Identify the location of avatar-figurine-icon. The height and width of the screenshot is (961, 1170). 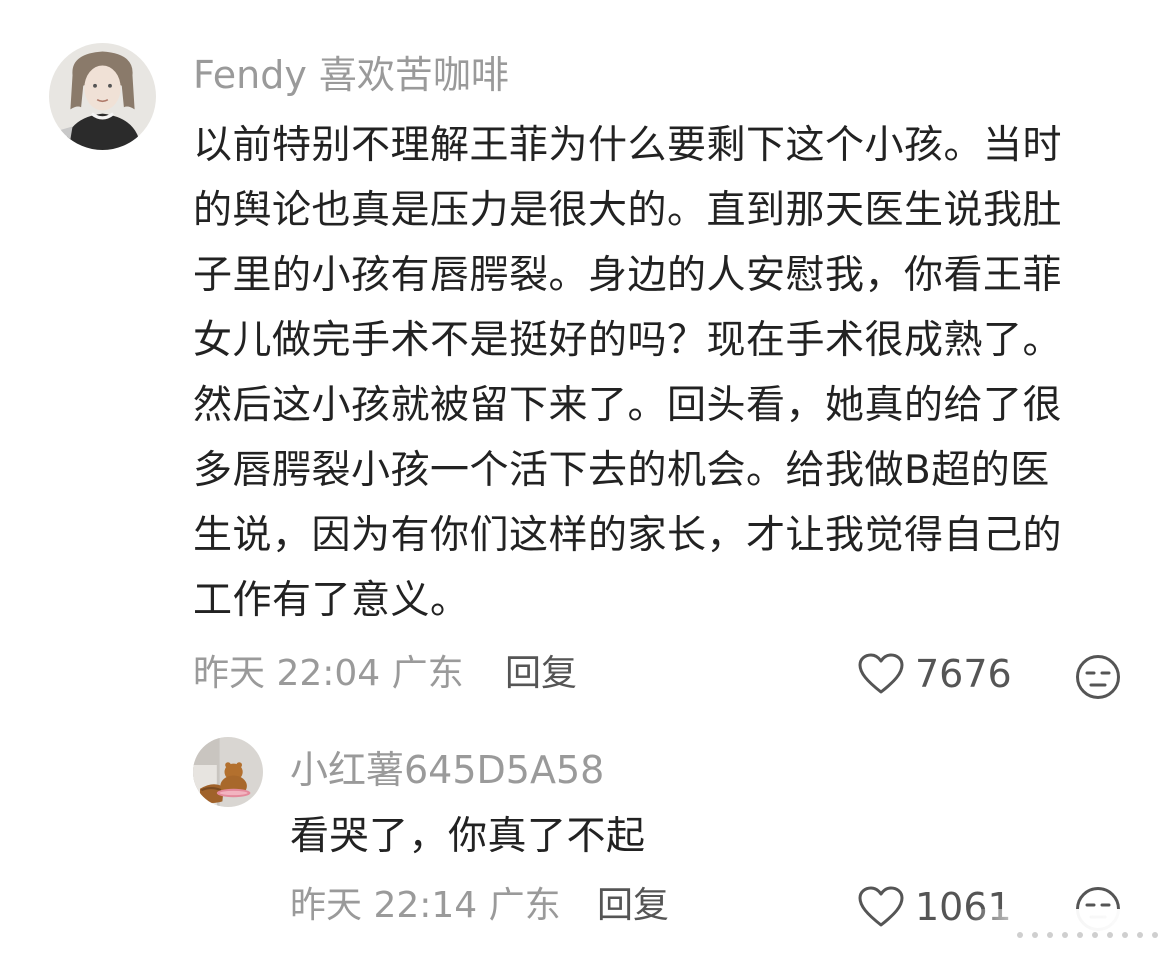
(228, 772).